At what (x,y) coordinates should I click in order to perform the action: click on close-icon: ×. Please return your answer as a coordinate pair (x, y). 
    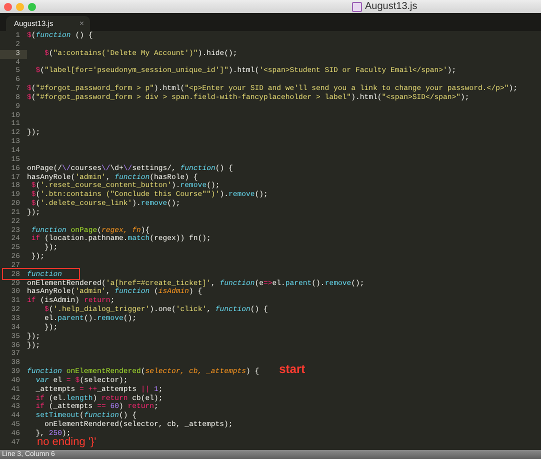
    Looking at the image, I should click on (81, 23).